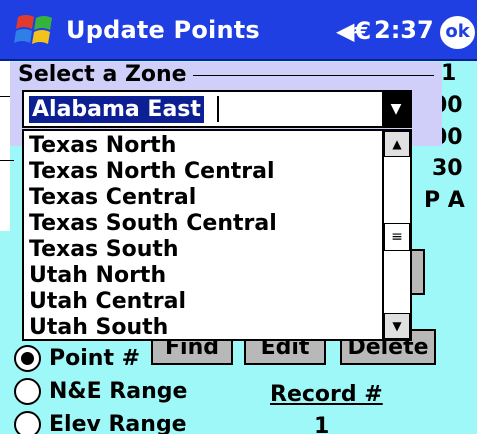  I want to click on title-bar: Update Points ◀€ 2:37 ok, so click(238, 30).